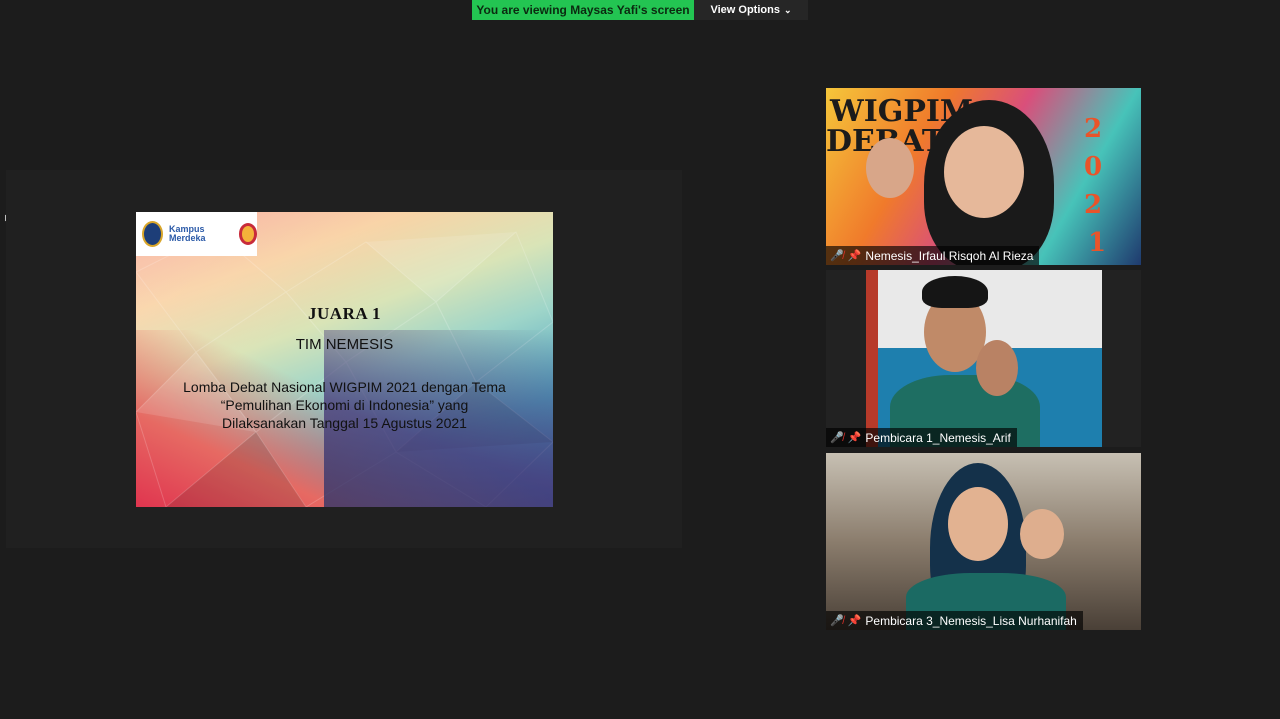 This screenshot has height=719, width=1280. I want to click on virtual-bg-year: 0, so click(1093, 167).